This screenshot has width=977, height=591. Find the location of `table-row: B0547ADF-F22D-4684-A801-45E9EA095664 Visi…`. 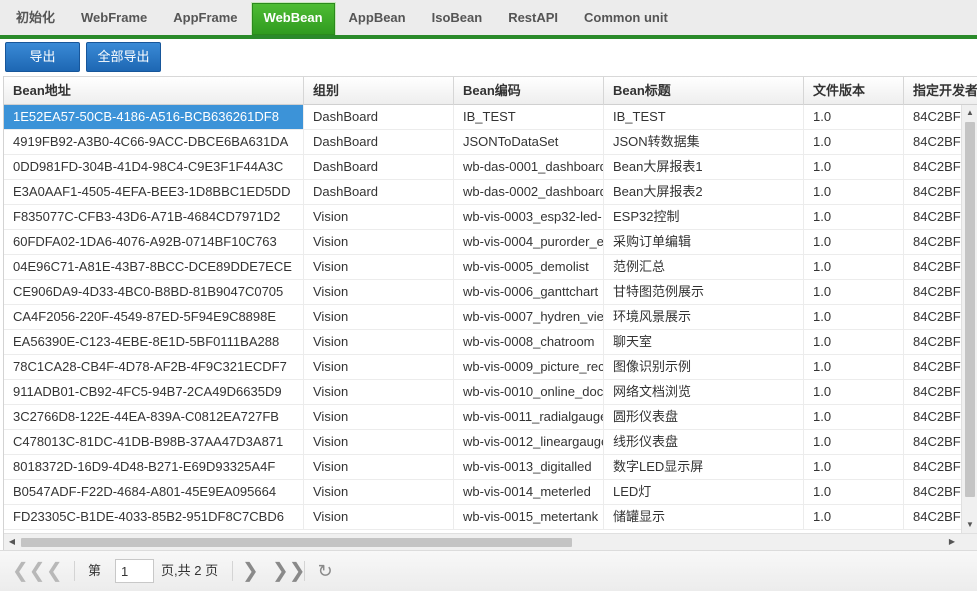

table-row: B0547ADF-F22D-4684-A801-45E9EA095664 Visi… is located at coordinates (482, 492).